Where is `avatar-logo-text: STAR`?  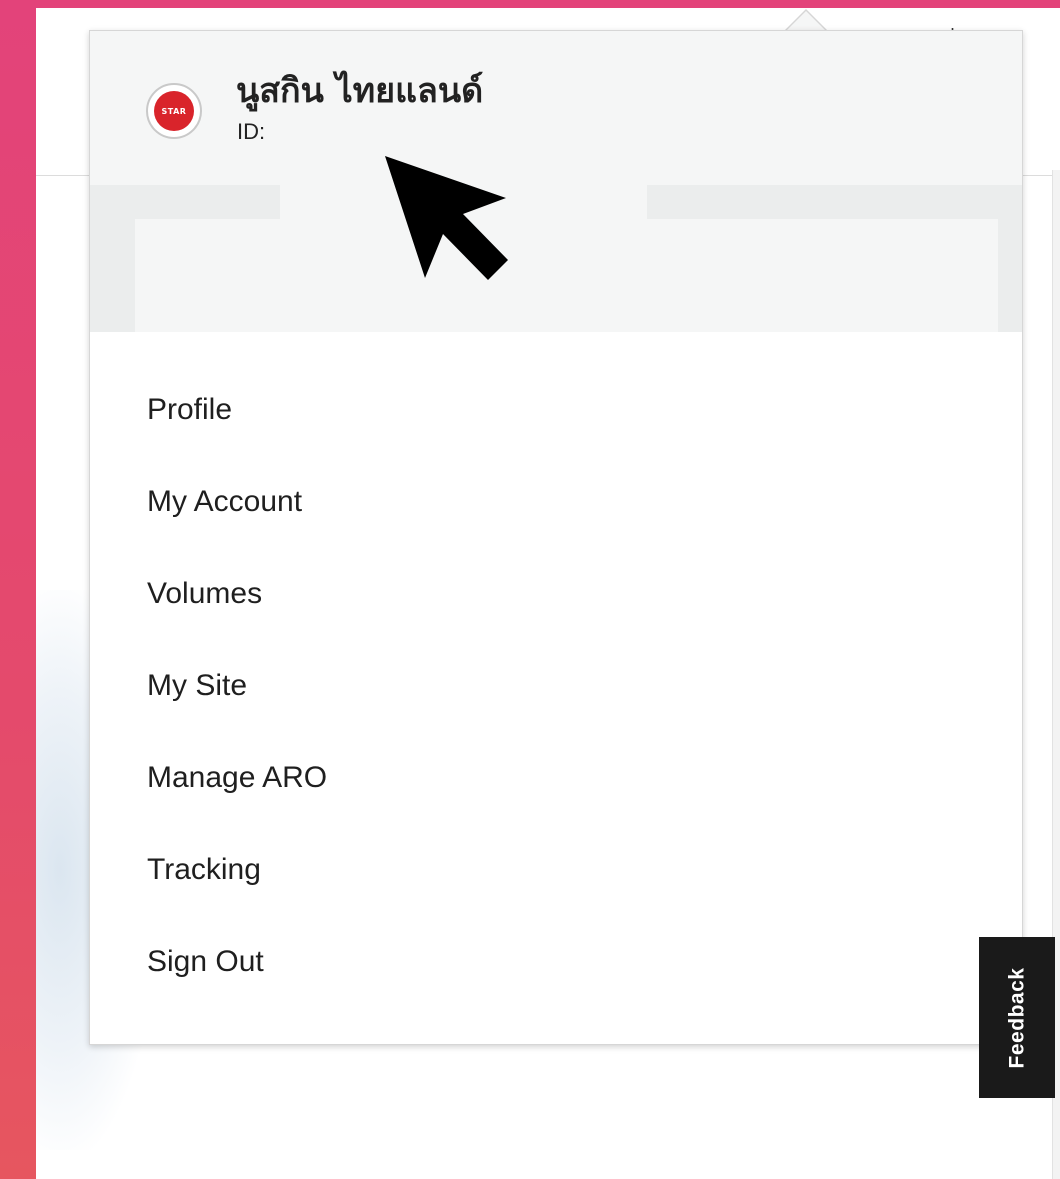 avatar-logo-text: STAR is located at coordinates (174, 111).